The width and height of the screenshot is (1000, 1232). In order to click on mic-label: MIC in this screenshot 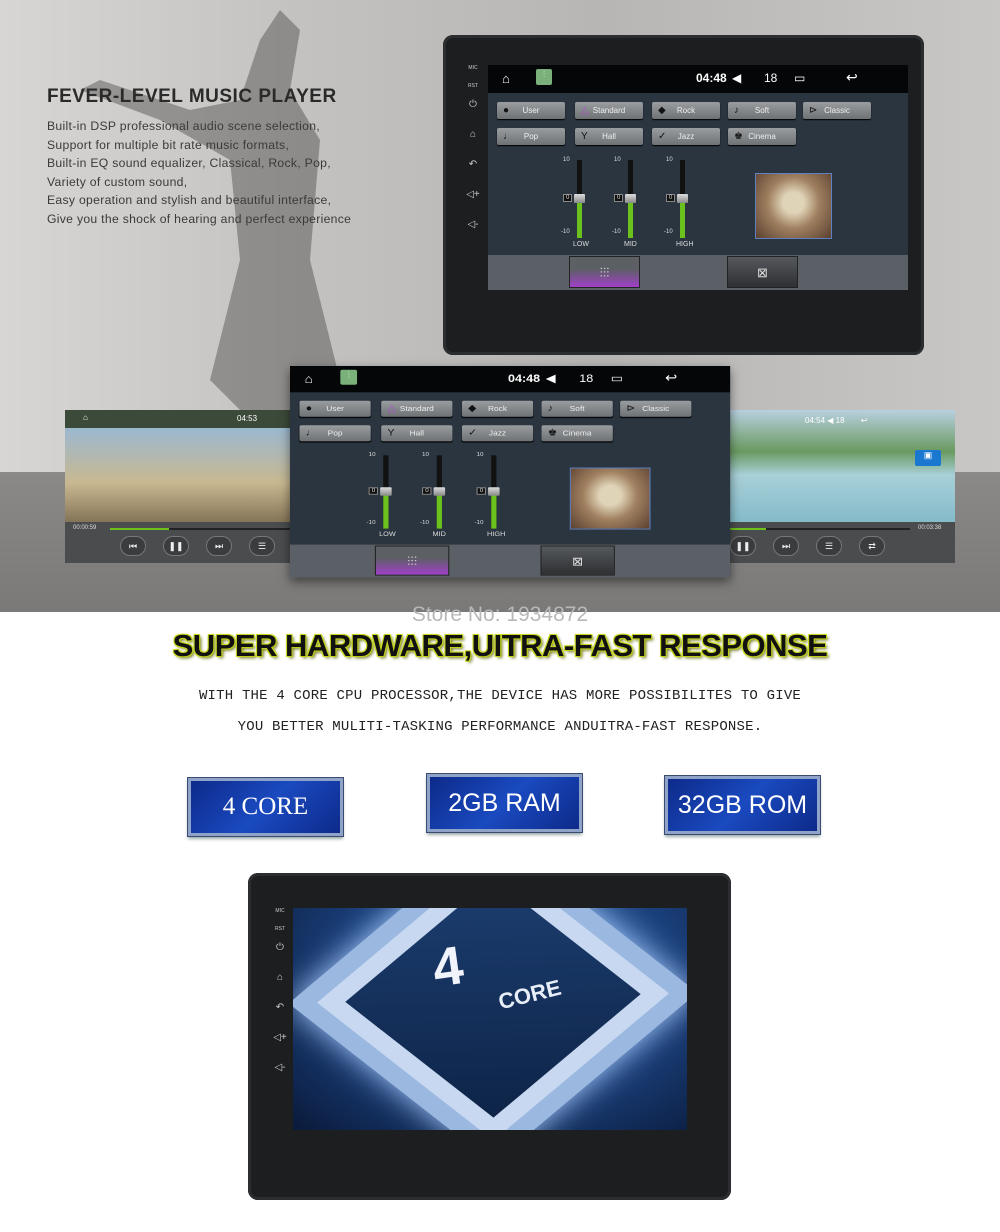, I will do `click(473, 68)`.